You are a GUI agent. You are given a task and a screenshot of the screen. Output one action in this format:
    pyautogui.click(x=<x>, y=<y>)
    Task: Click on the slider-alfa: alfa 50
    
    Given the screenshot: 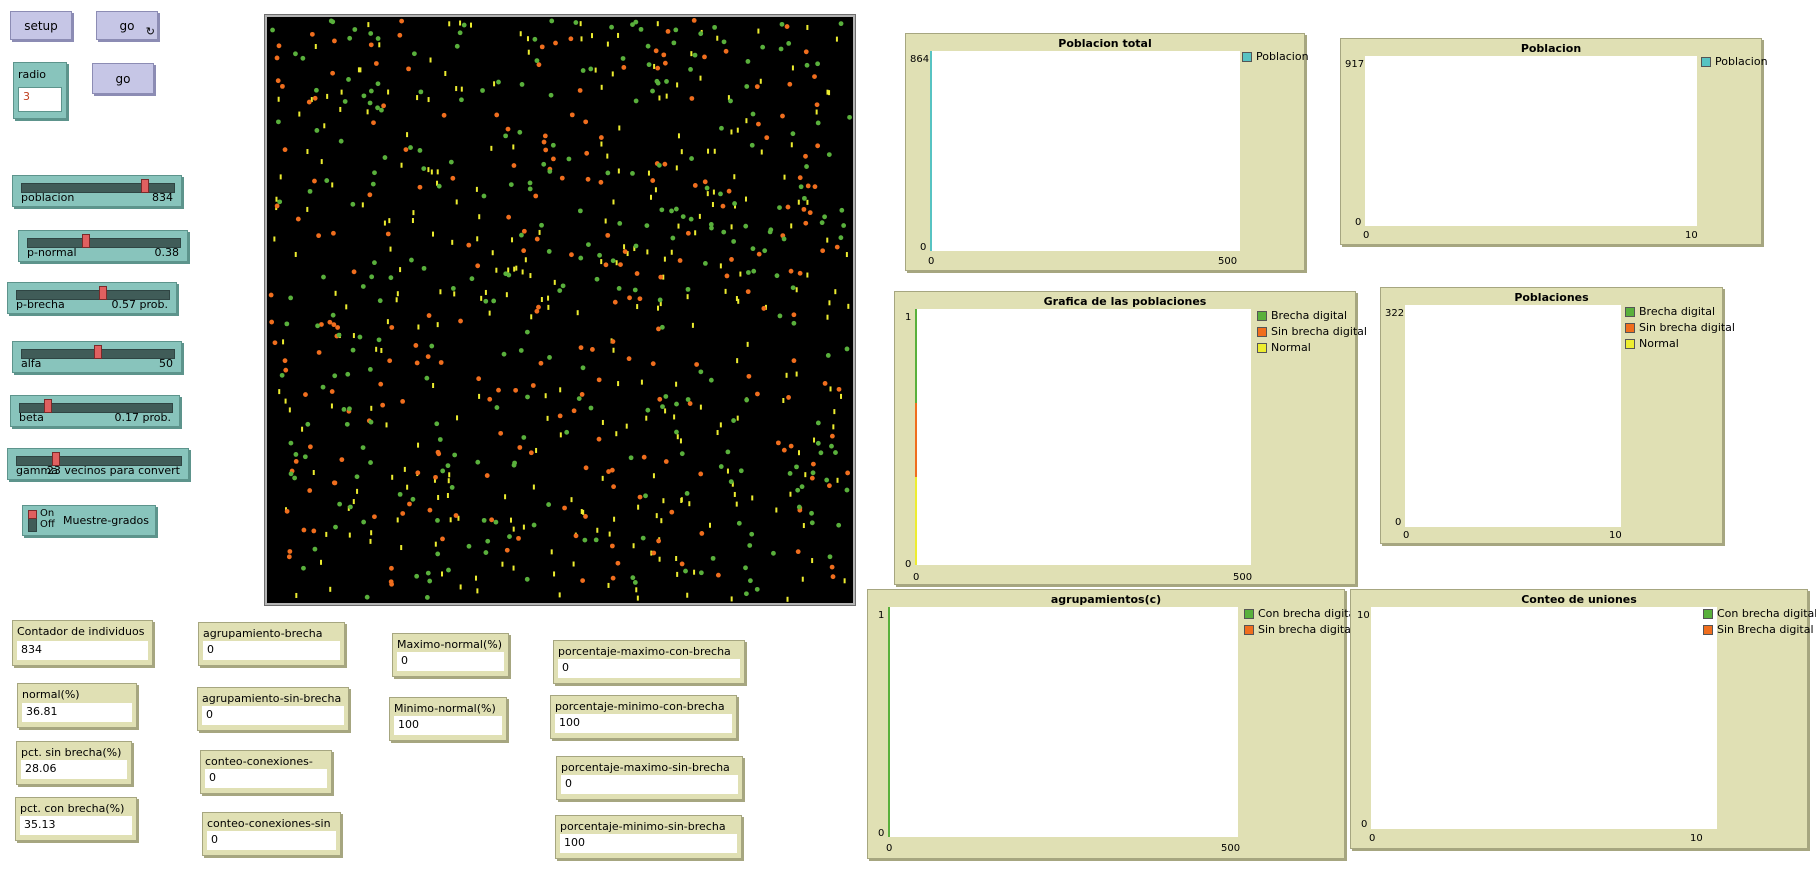 What is the action you would take?
    pyautogui.click(x=97, y=357)
    